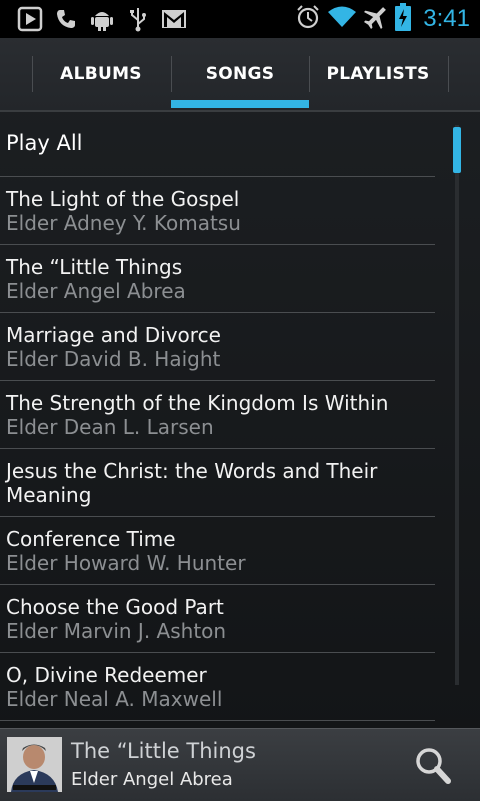  What do you see at coordinates (72, 15) in the screenshot?
I see `svg-text: oo` at bounding box center [72, 15].